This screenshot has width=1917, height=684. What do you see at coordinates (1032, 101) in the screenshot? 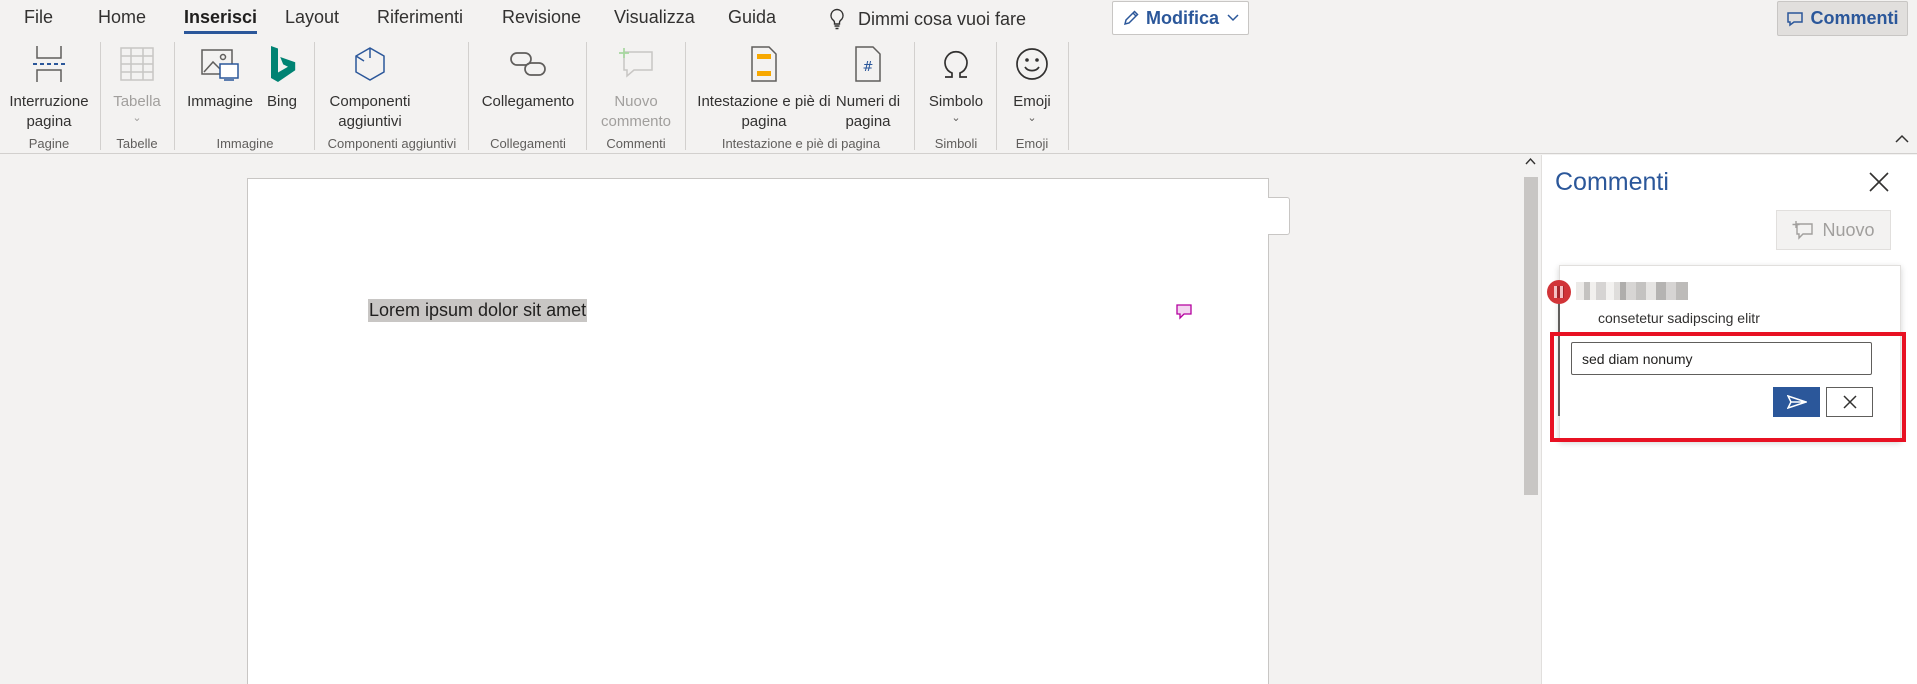
I see `emoji-label: Emoji` at bounding box center [1032, 101].